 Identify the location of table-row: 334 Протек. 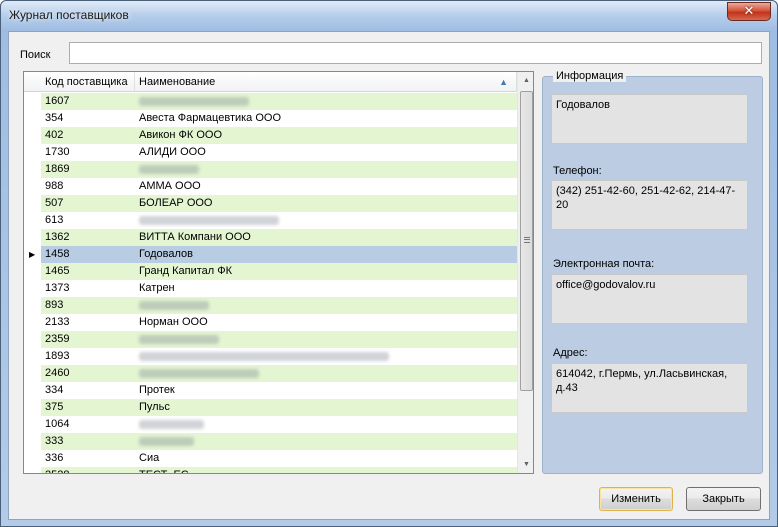
(270, 390).